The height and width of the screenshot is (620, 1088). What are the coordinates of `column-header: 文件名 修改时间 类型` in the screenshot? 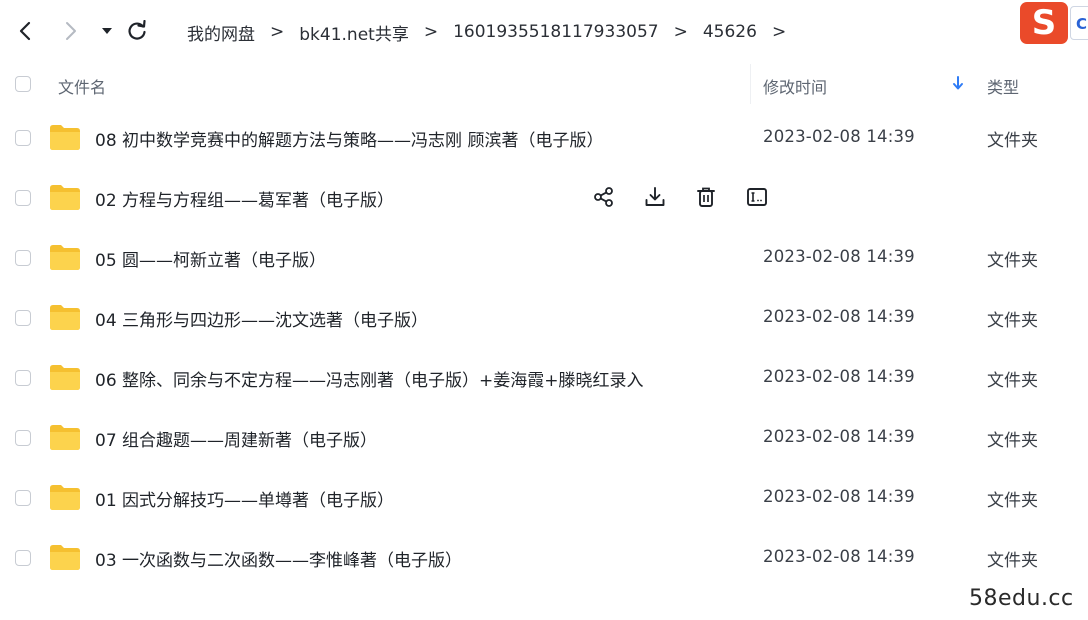 It's located at (544, 84).